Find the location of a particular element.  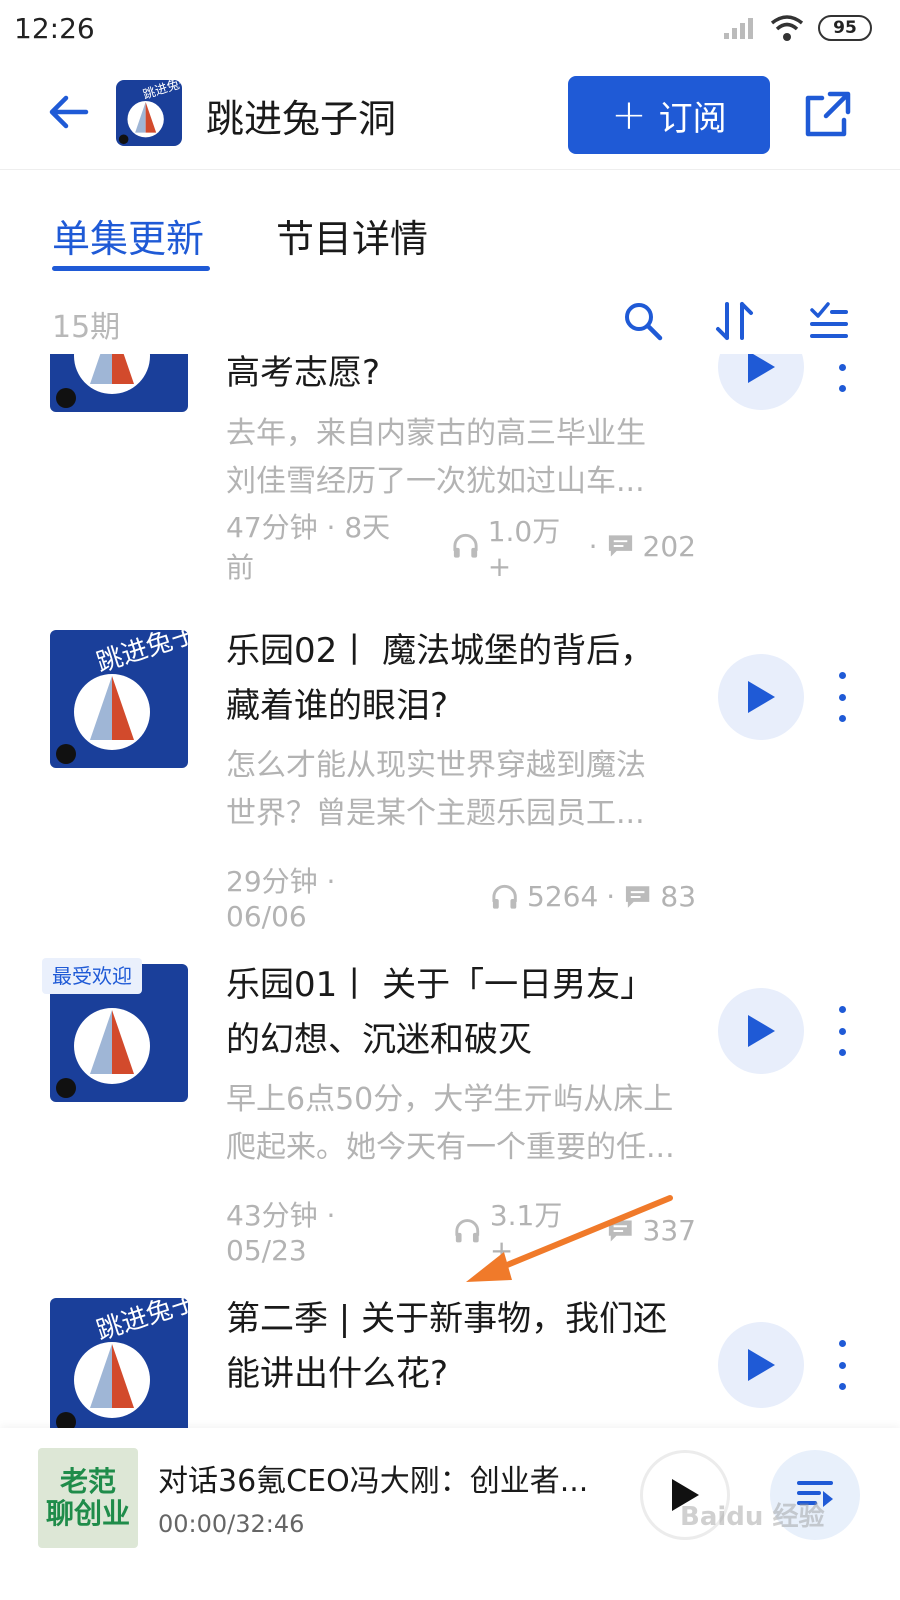

plus-icon: + is located at coordinates (629, 114).